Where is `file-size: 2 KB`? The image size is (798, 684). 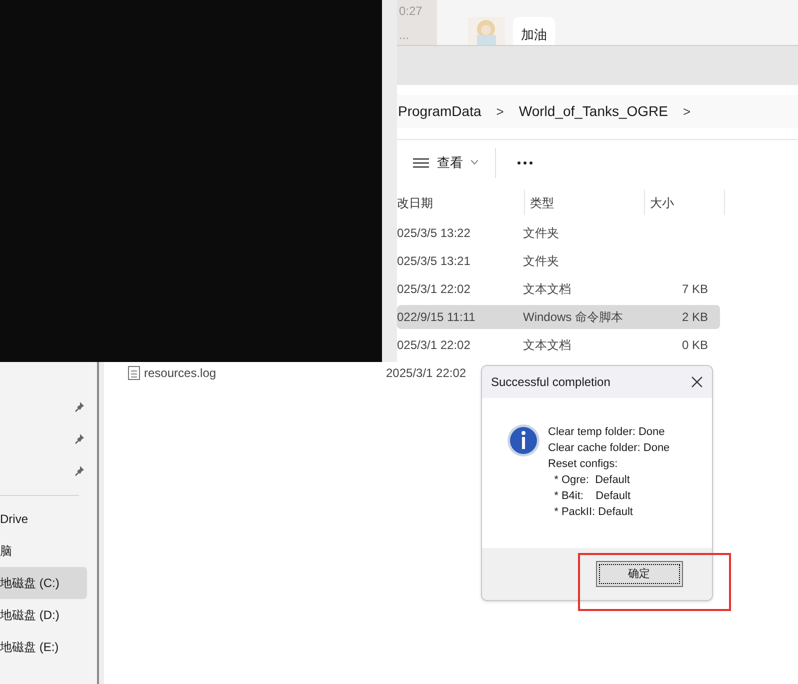
file-size: 2 KB is located at coordinates (695, 317).